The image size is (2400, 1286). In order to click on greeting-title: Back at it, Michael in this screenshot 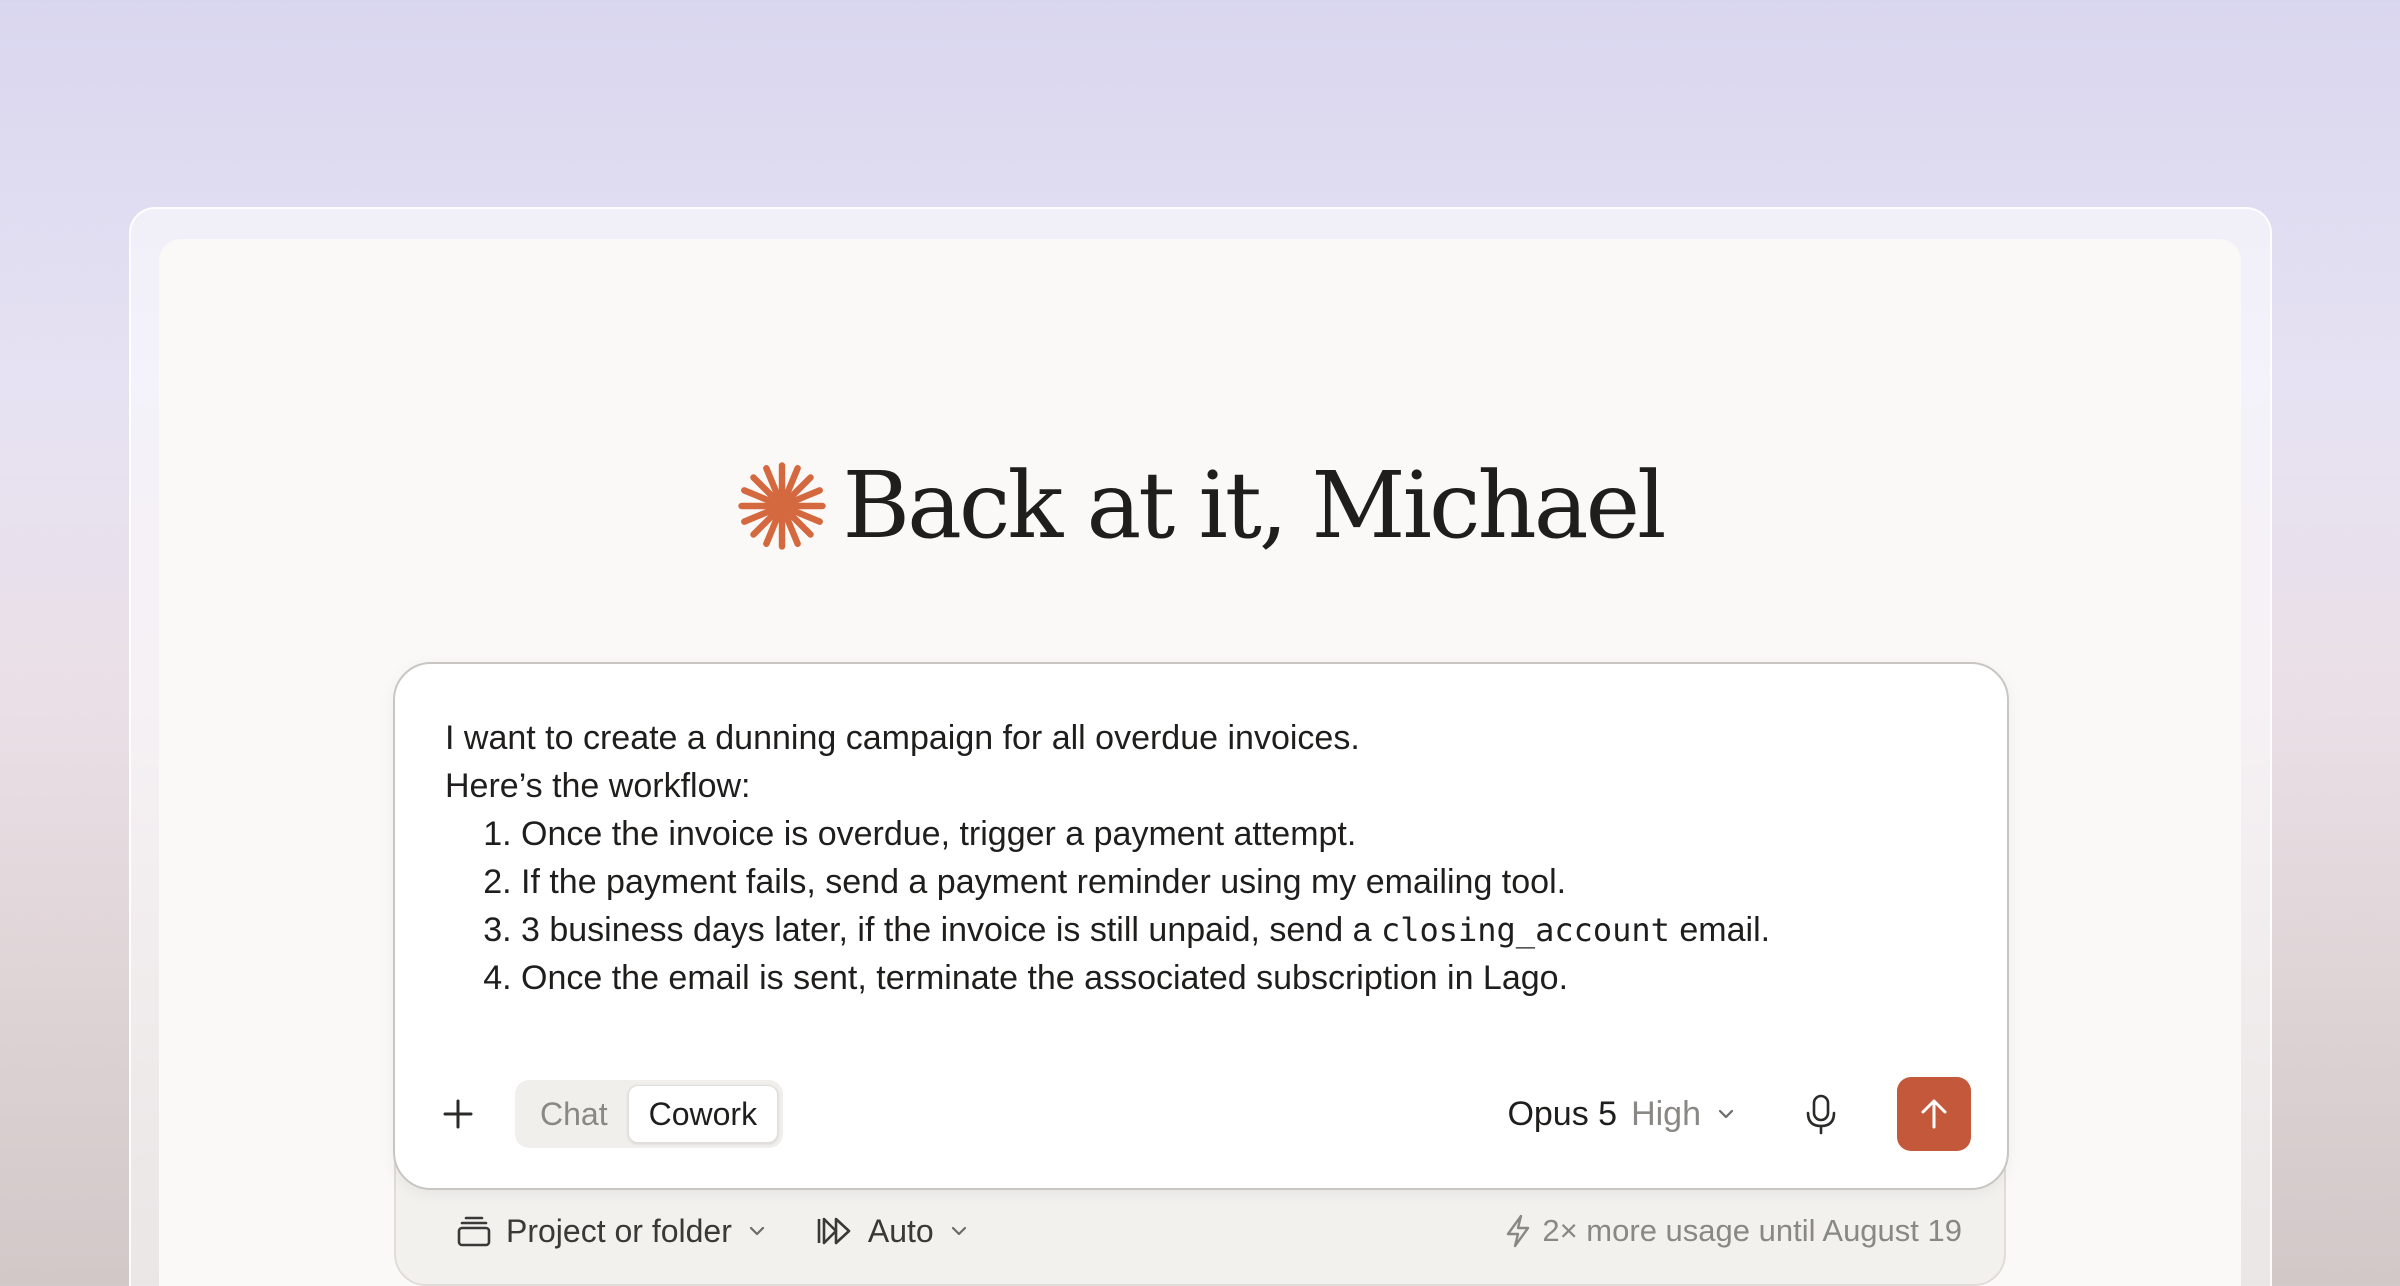, I will do `click(1254, 505)`.